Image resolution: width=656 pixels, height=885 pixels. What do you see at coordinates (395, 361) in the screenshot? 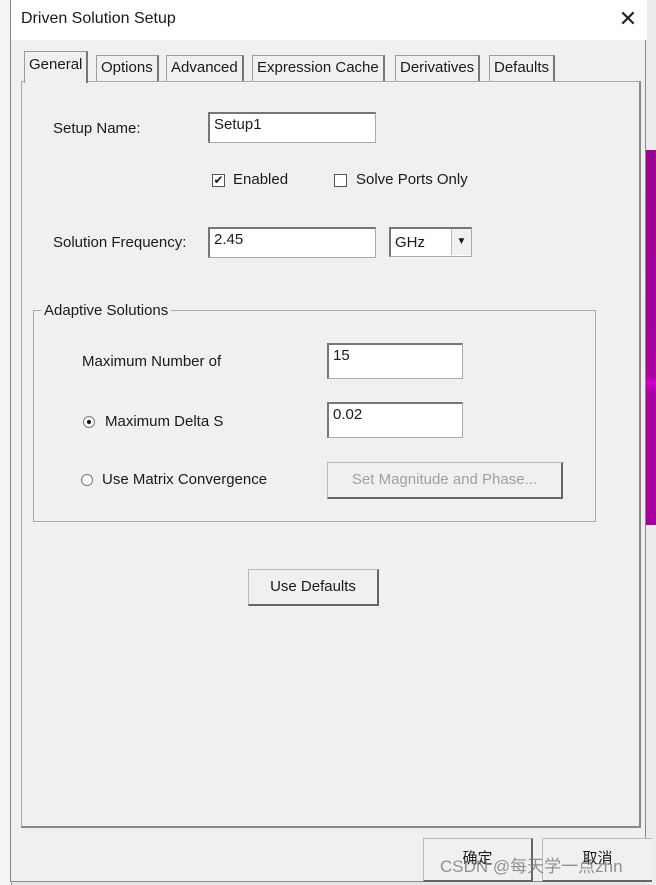
I see `max-passes-input: 15` at bounding box center [395, 361].